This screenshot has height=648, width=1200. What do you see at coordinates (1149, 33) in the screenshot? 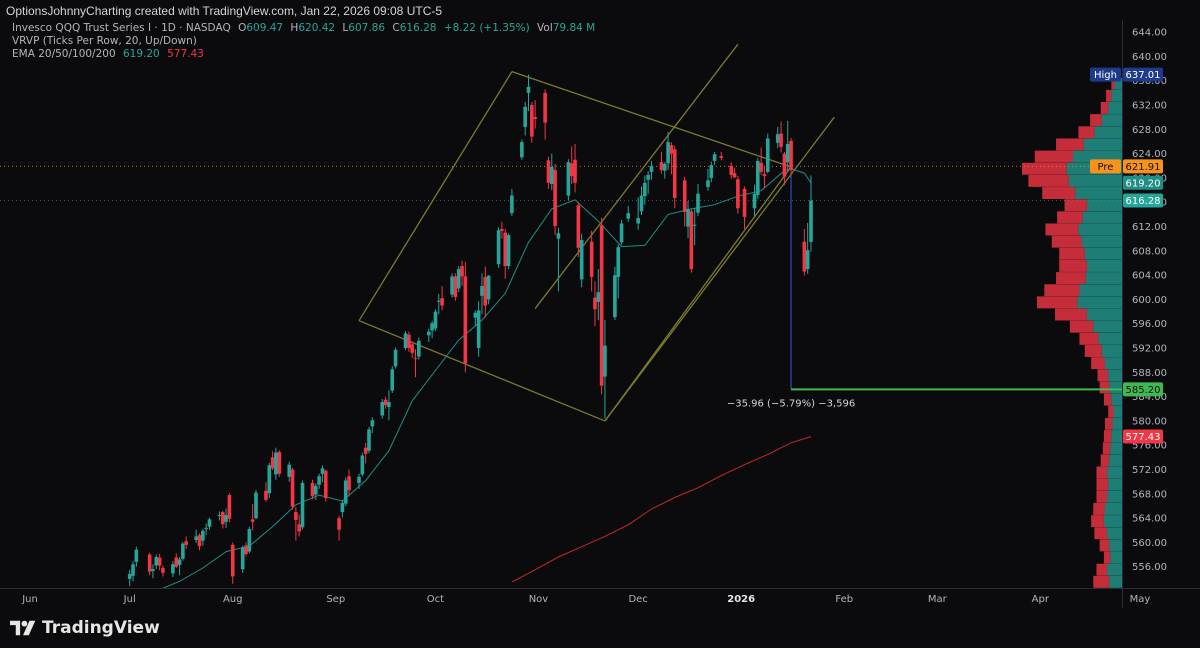
I see `price-tick-label: 644.00` at bounding box center [1149, 33].